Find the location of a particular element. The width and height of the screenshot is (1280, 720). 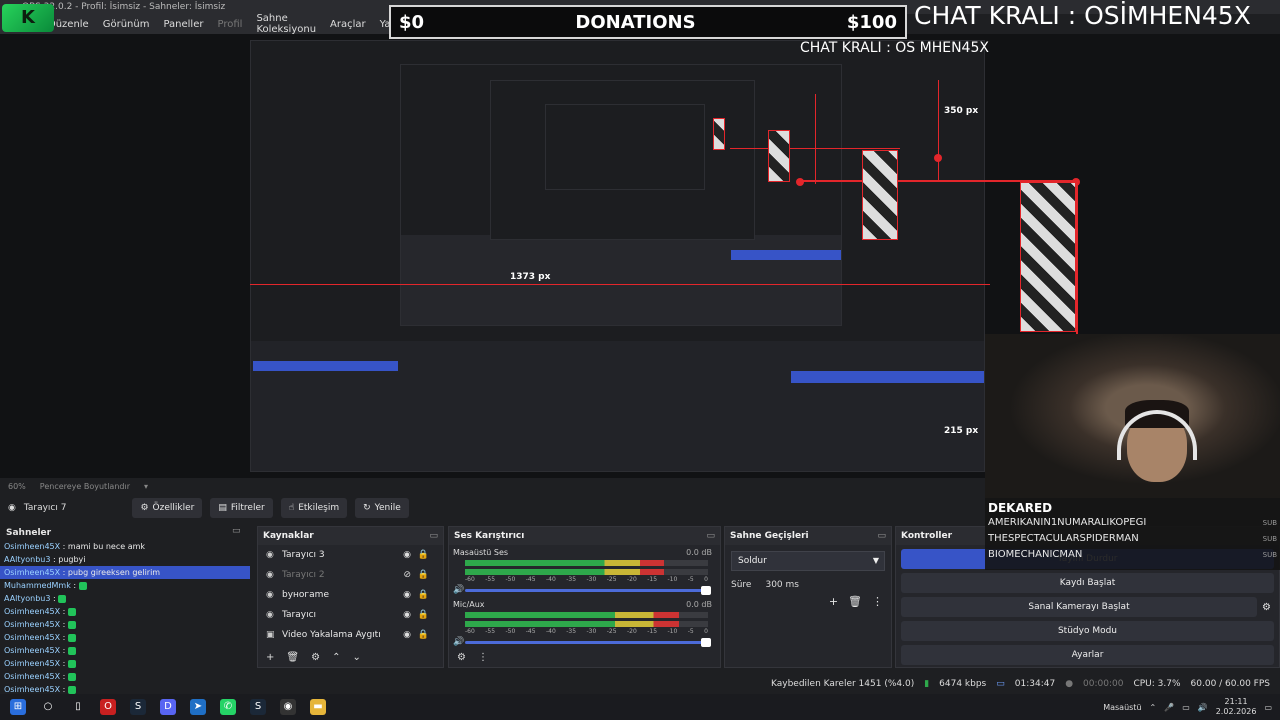

source-label: Tarayıcı is located at coordinates (299, 615).